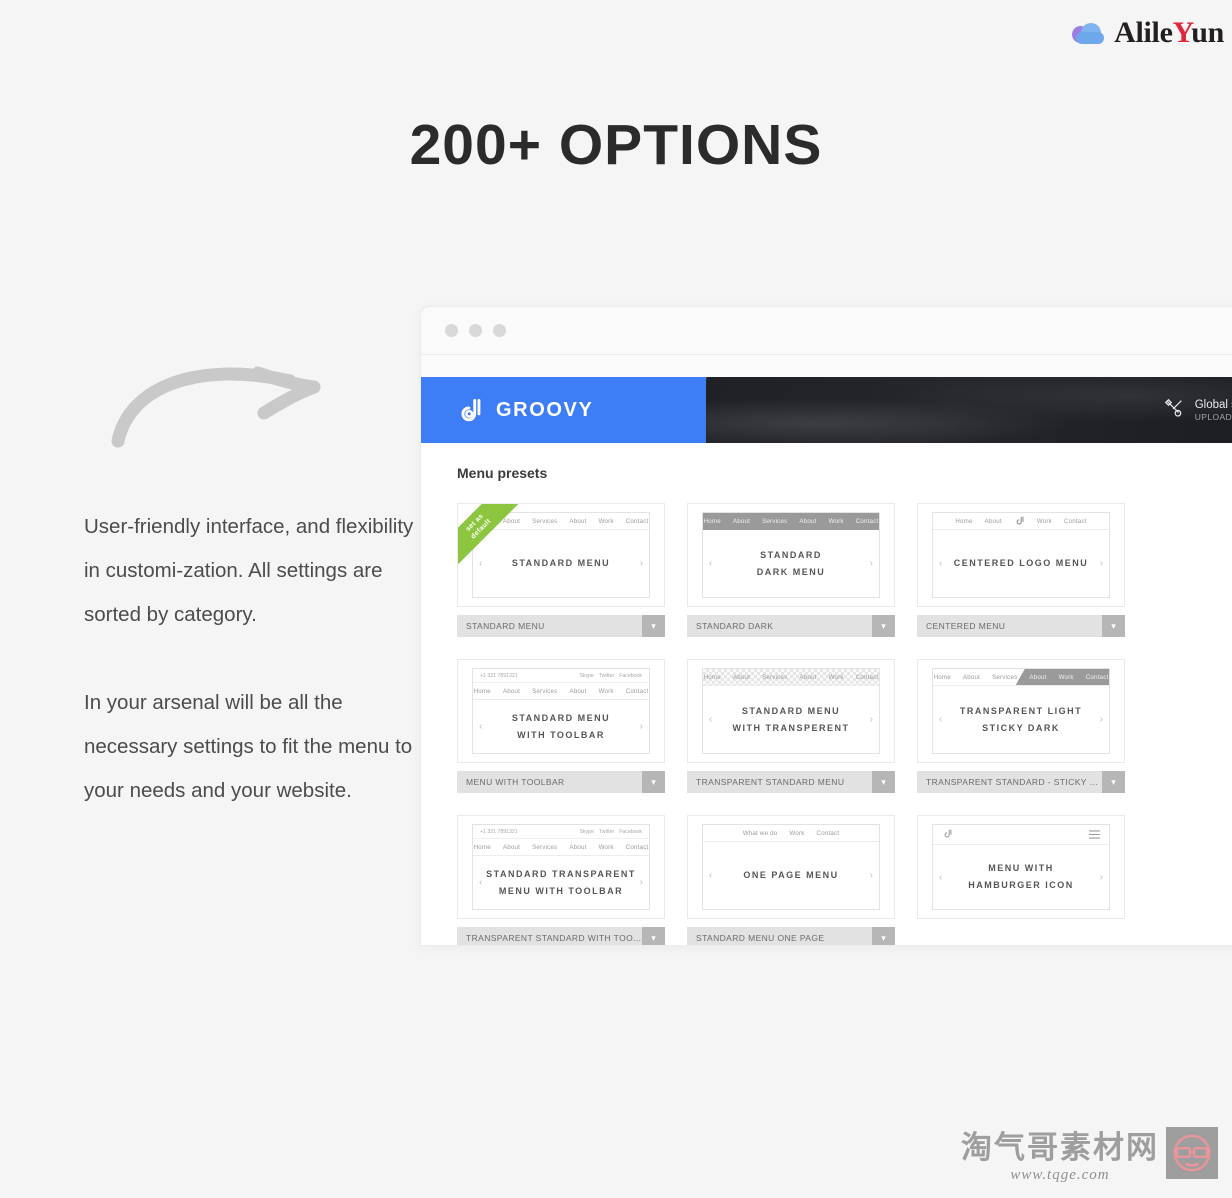 The image size is (1232, 1198). What do you see at coordinates (499, 831) in the screenshot?
I see `phone-number: +1 321 7891321` at bounding box center [499, 831].